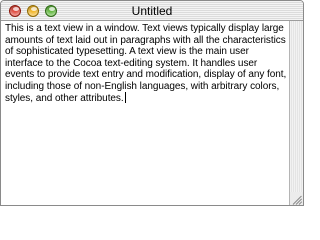 The height and width of the screenshot is (240, 320). Describe the element at coordinates (51, 11) in the screenshot. I see `zoom-button` at that location.